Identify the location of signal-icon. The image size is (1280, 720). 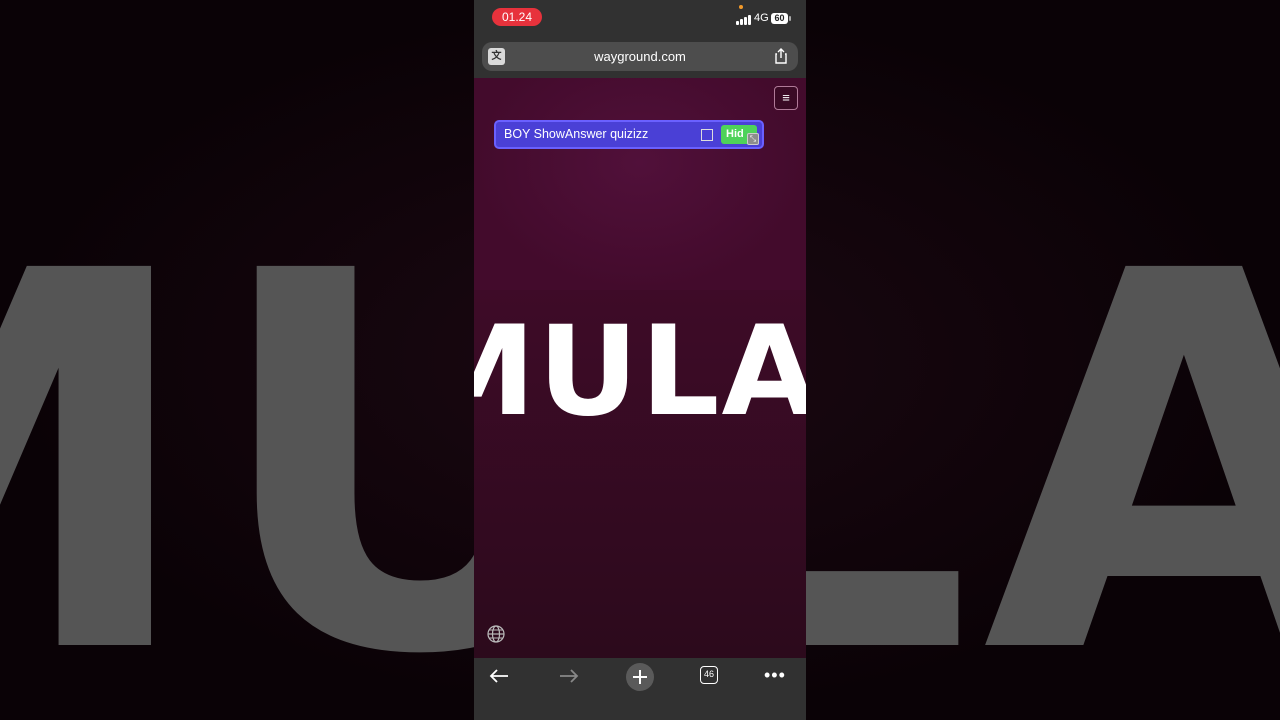
(744, 19).